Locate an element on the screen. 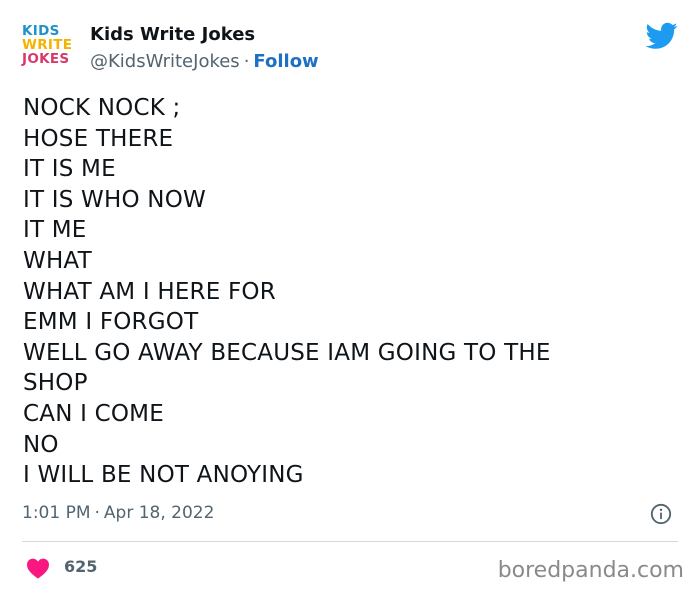 The image size is (700, 593). handle-row: @KidsWriteJokes · Follow is located at coordinates (204, 61).